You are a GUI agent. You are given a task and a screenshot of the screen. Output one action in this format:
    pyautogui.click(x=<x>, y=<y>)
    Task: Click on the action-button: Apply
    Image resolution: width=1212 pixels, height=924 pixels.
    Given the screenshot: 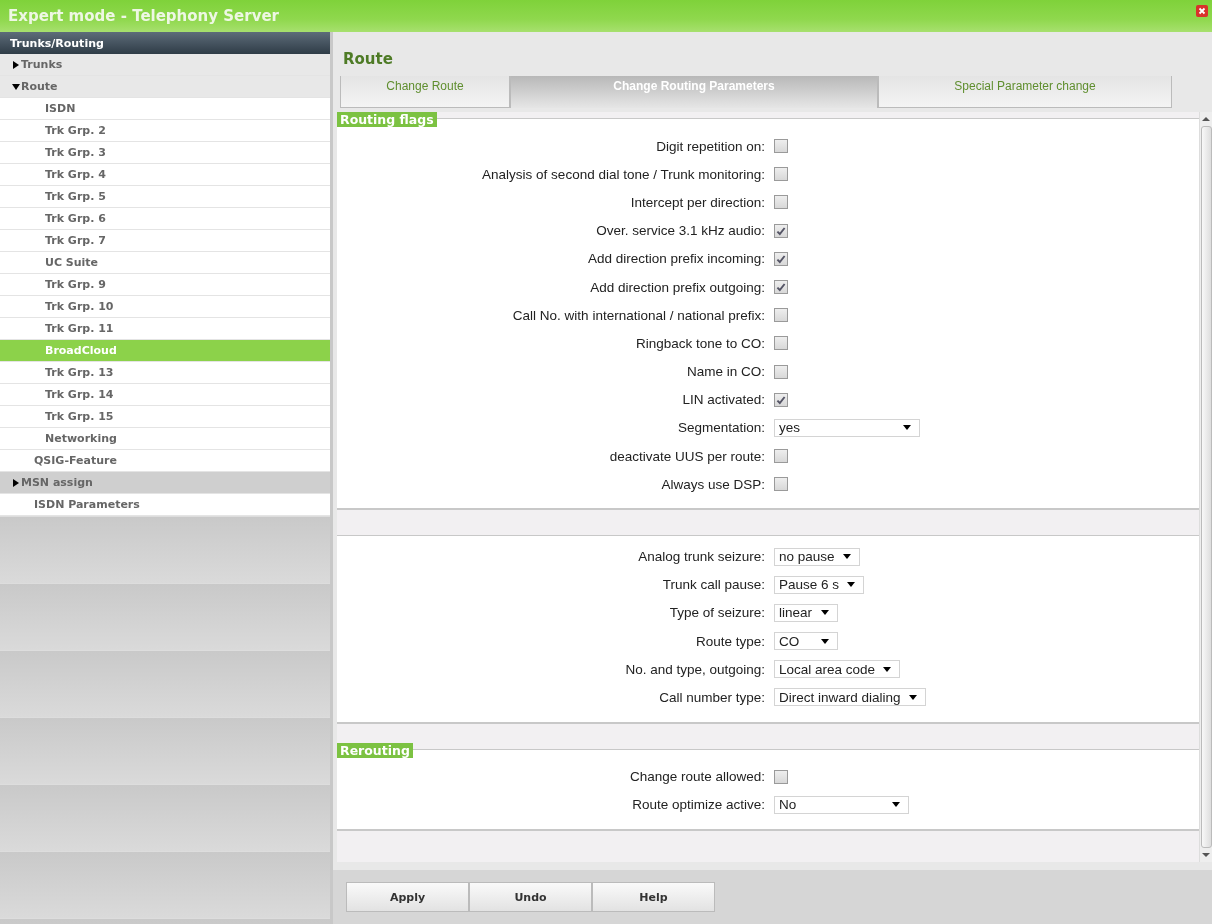 What is the action you would take?
    pyautogui.click(x=407, y=897)
    